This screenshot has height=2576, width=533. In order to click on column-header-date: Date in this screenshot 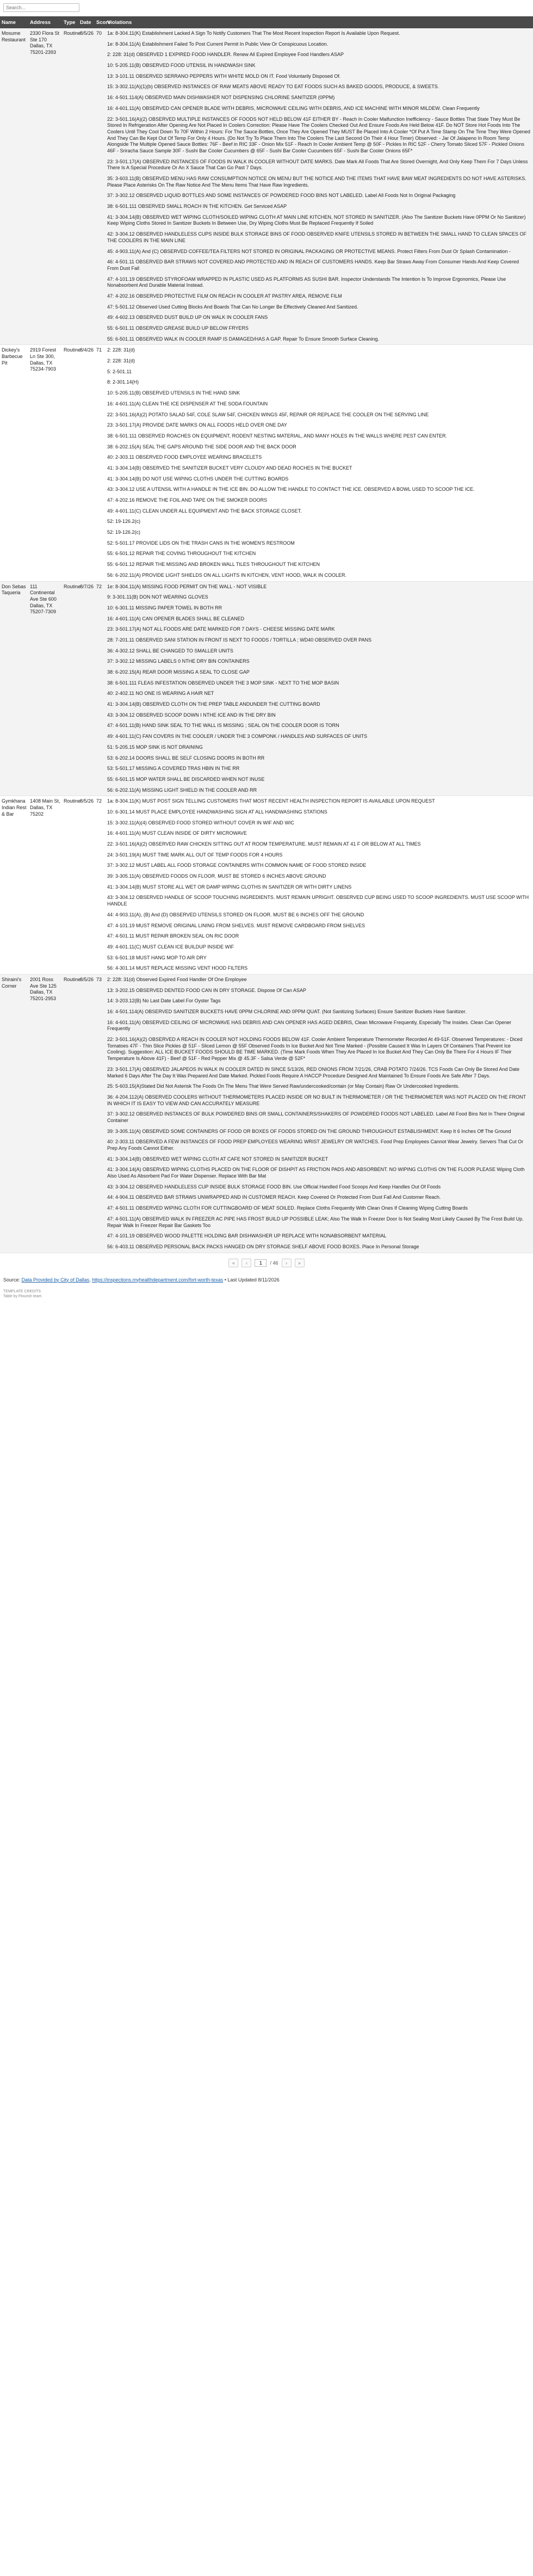, I will do `click(86, 22)`.